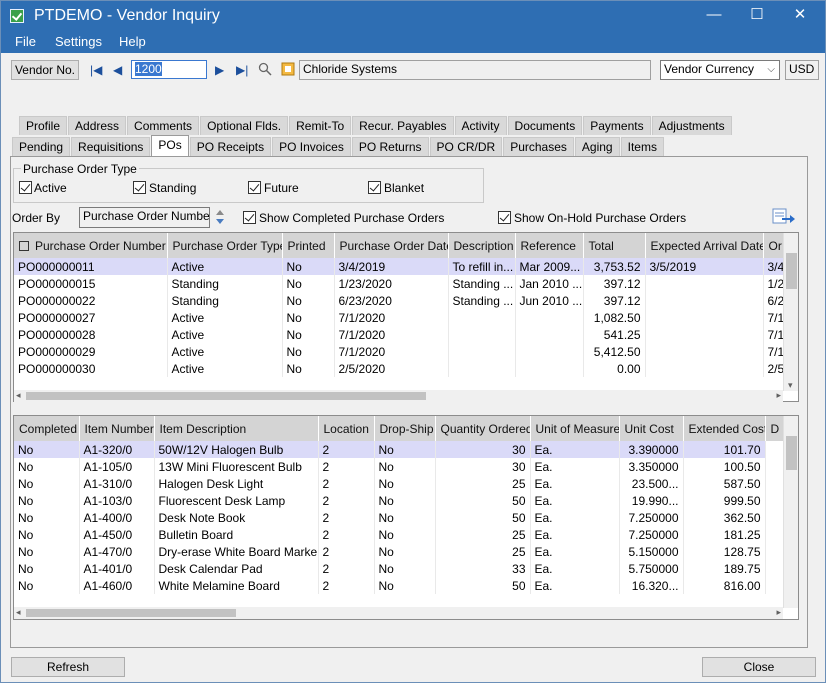  I want to click on item-col-description: Item Description, so click(236, 428).